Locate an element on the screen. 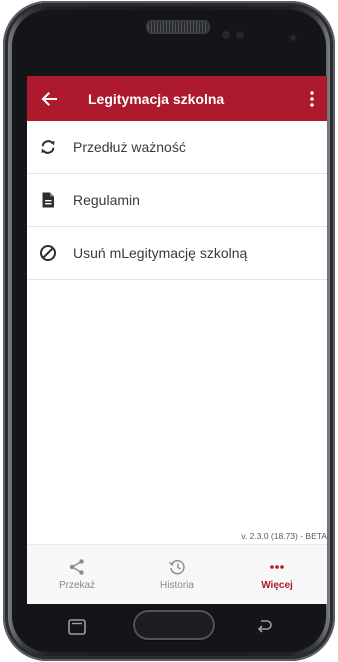 This screenshot has width=338, height=662. nav-label: Przekaż is located at coordinates (77, 585).